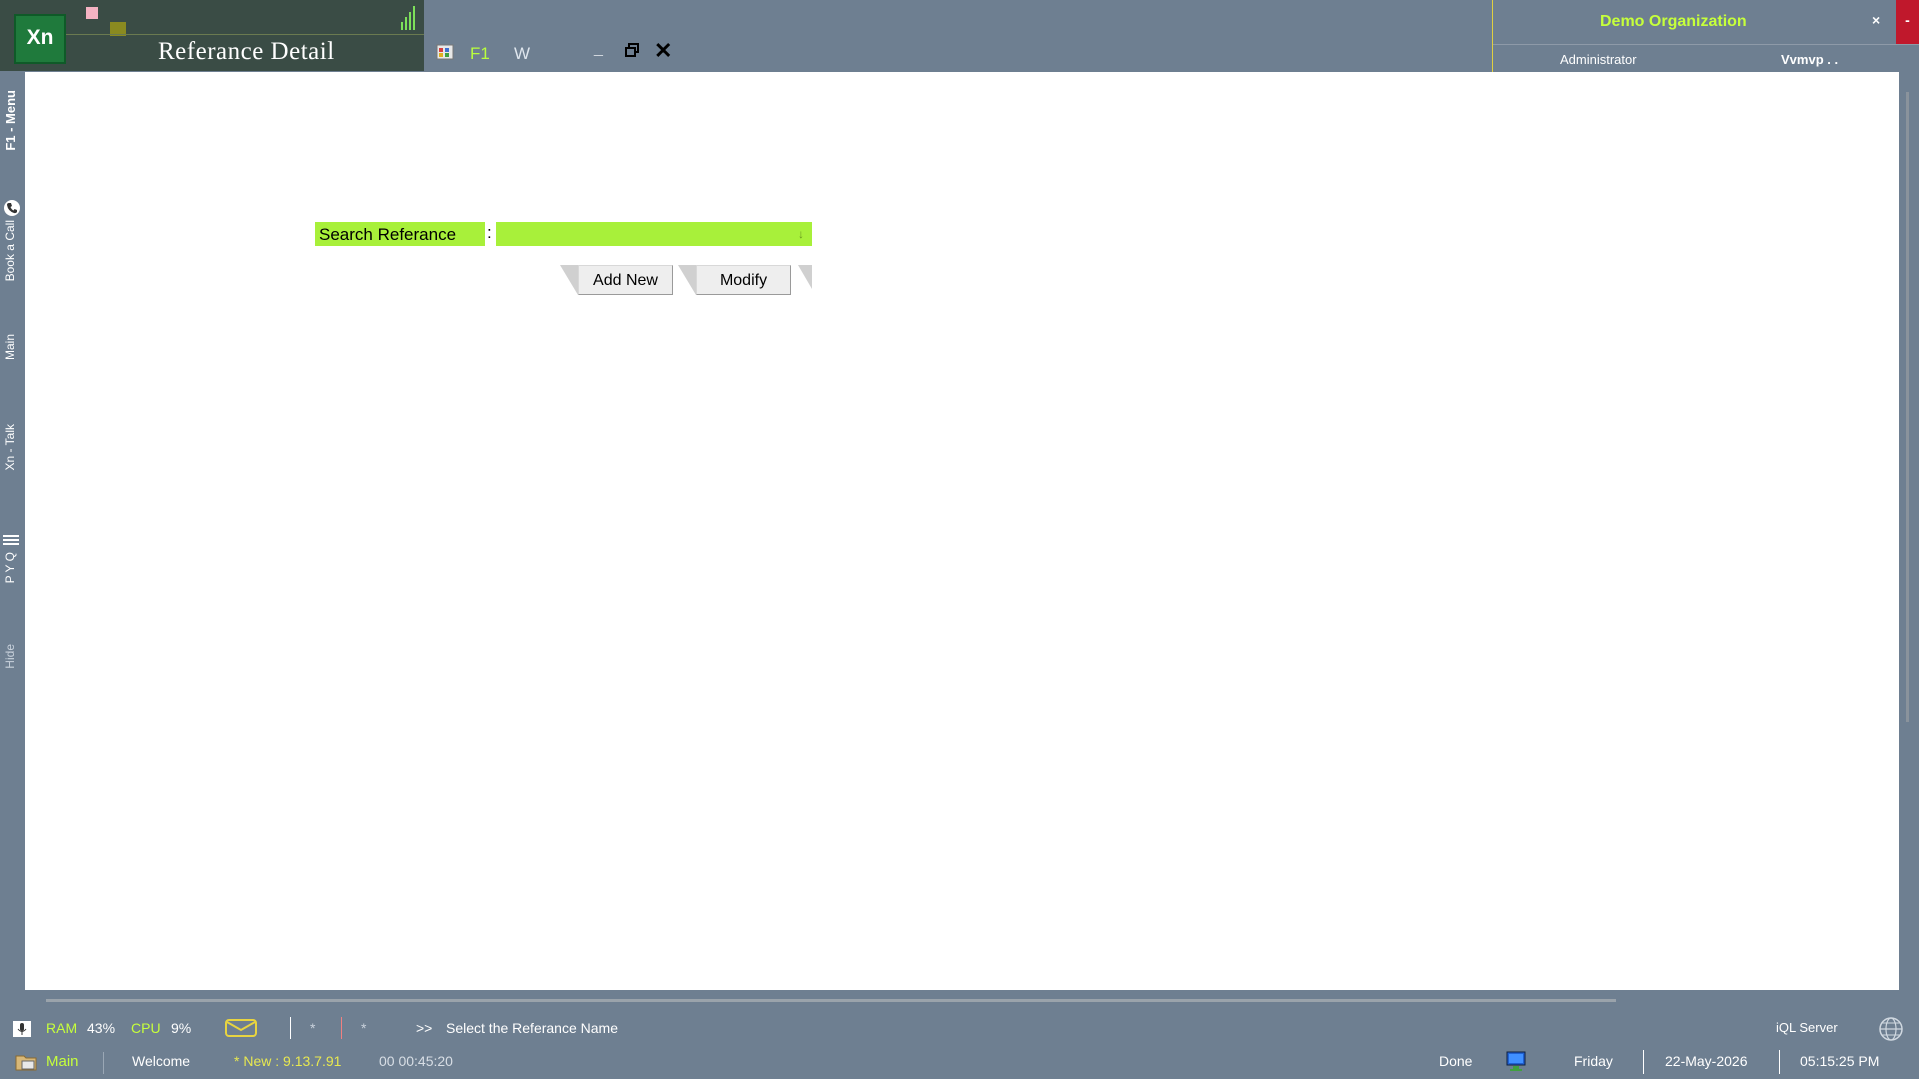 The image size is (1919, 1079). What do you see at coordinates (146, 1028) in the screenshot?
I see `cpu-label: CPU` at bounding box center [146, 1028].